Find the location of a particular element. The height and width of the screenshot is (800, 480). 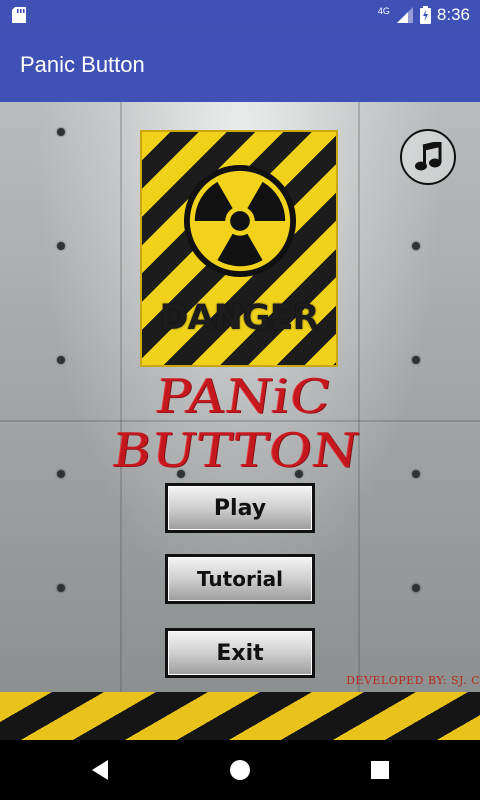

battery-icon is located at coordinates (425, 15).